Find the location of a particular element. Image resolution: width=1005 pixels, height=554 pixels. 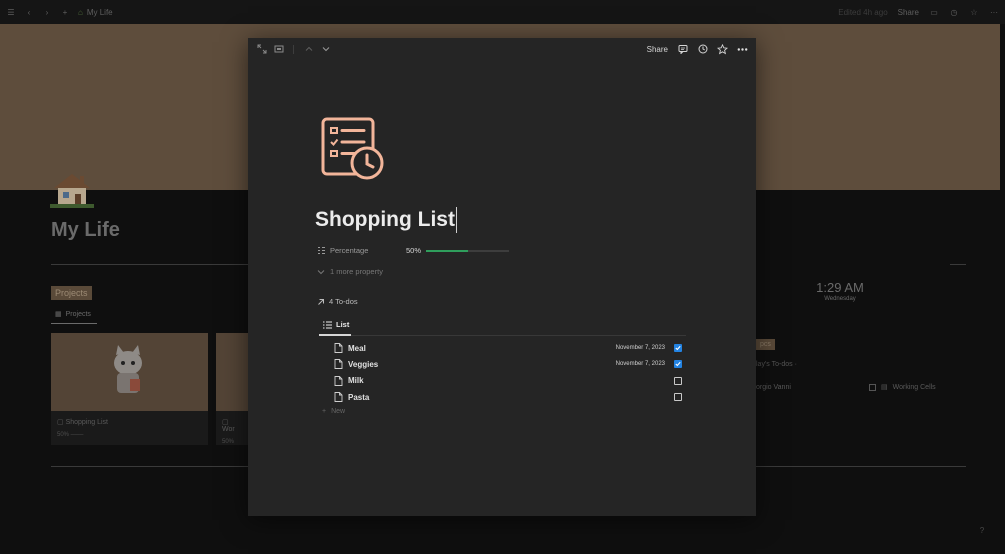

more-properties-toggle: 1 more property is located at coordinates (350, 271).